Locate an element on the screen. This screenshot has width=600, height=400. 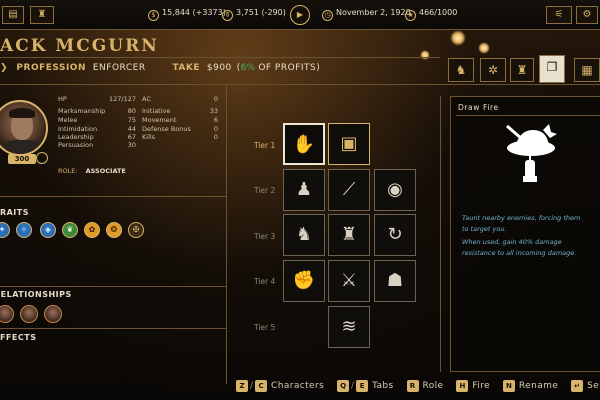
tab-inventory: ▦ is located at coordinates (587, 70).